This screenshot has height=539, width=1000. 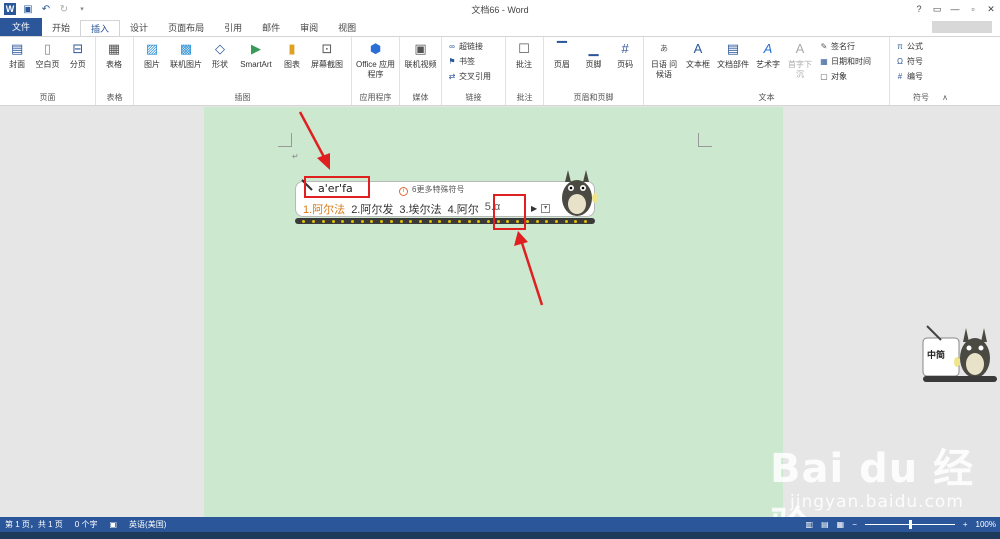 I want to click on redo-icon: ↻, so click(x=64, y=9).